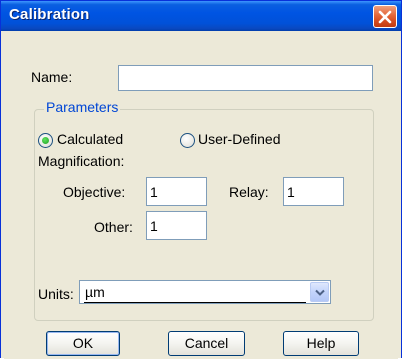 This screenshot has width=404, height=359. Describe the element at coordinates (249, 192) in the screenshot. I see `relay-label: Relay:` at that location.